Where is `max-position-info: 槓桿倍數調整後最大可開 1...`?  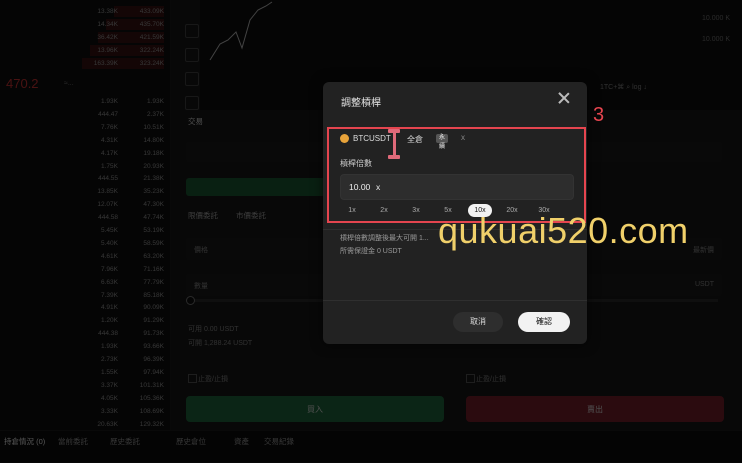
max-position-info: 槓桿倍數調整後最大可開 1... is located at coordinates (384, 238).